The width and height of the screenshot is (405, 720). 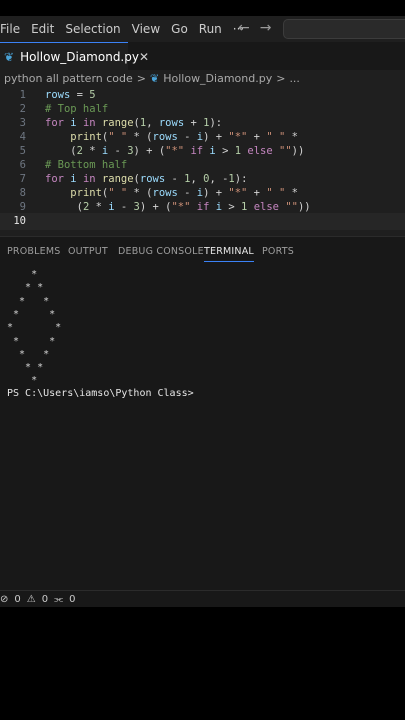 I want to click on code-token: ):, so click(x=216, y=123).